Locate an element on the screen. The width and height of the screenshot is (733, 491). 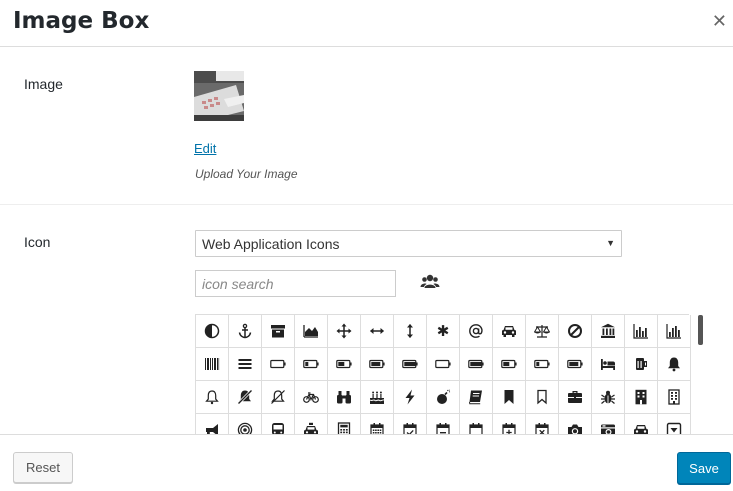
automobile-icon is located at coordinates (509, 331).